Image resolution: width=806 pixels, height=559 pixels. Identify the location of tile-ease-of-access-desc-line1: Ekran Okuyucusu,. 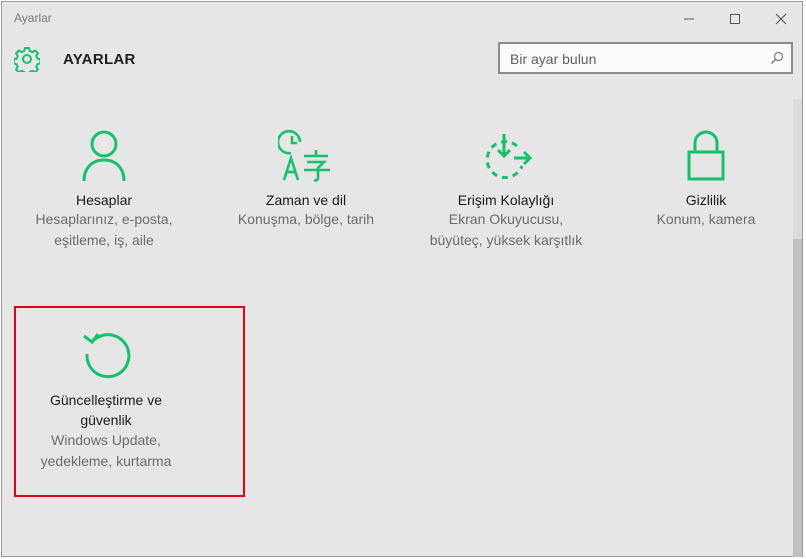
(506, 219).